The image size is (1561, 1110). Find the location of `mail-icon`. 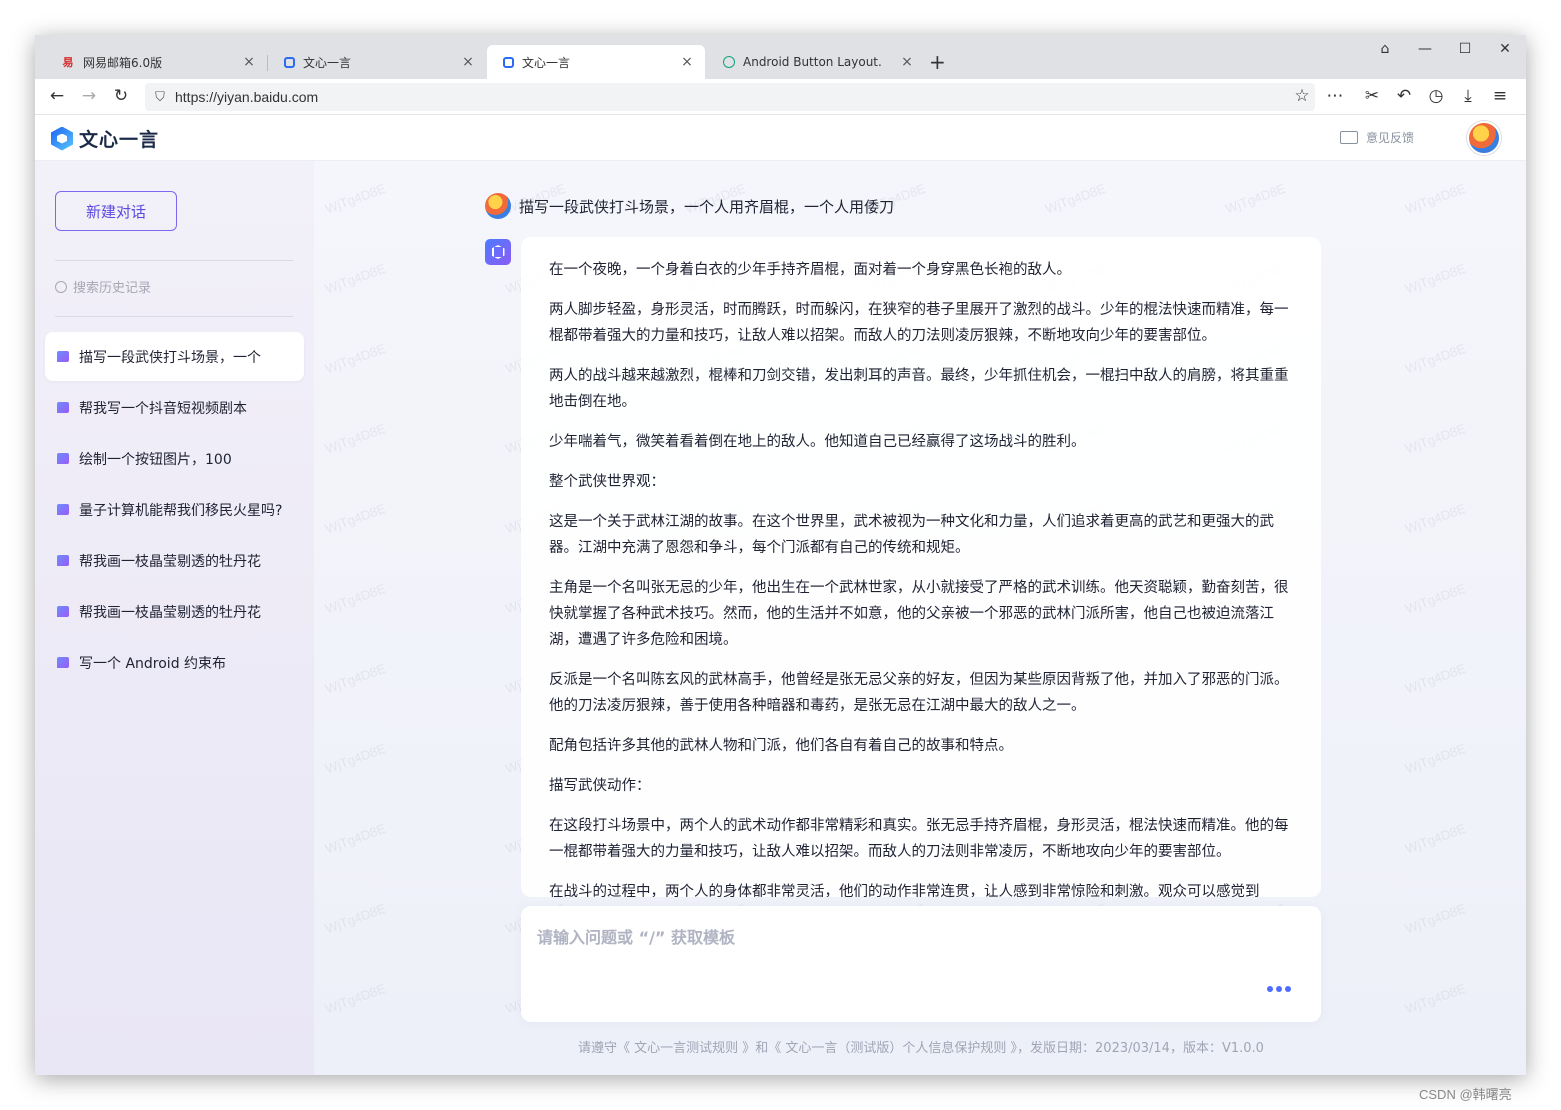

mail-icon is located at coordinates (1349, 137).